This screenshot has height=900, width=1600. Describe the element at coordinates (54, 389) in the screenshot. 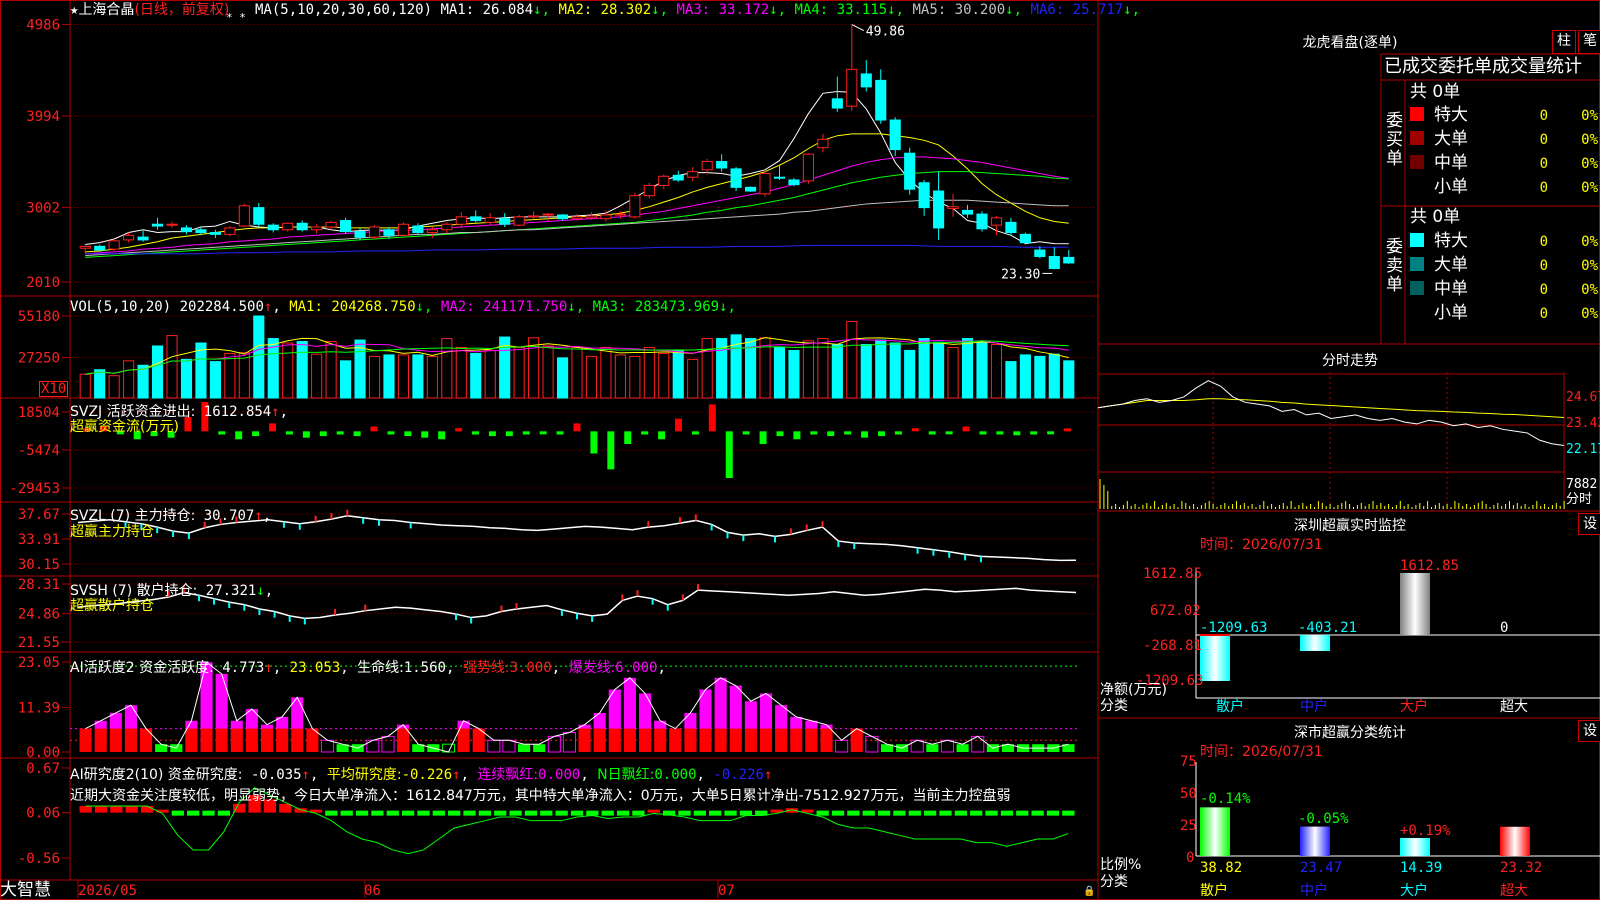

I see `volume-unit-badge: X10` at that location.